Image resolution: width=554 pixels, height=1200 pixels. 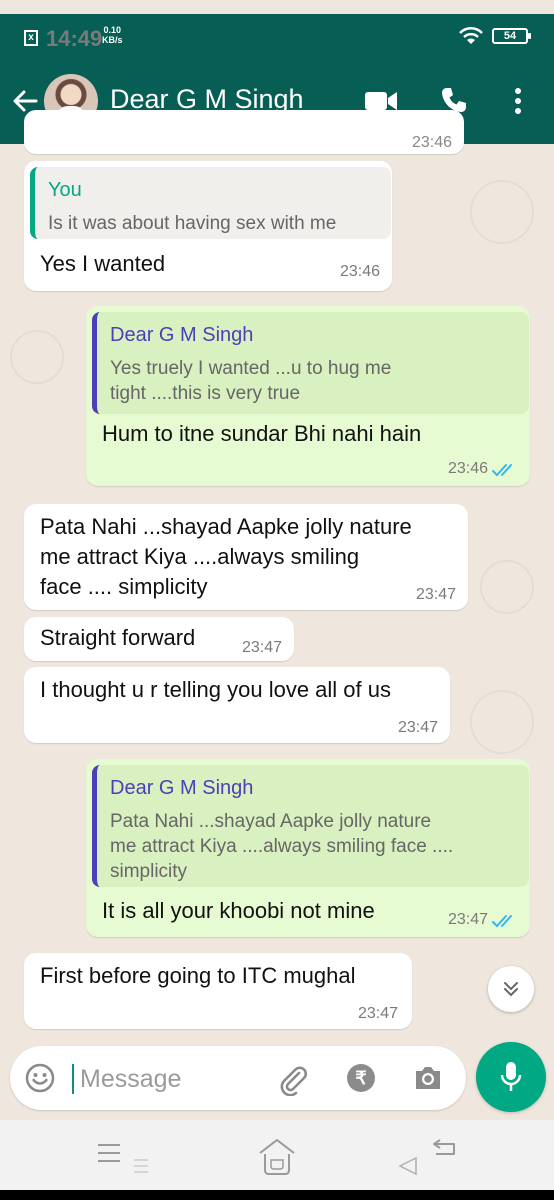 I want to click on rupee-icon: ₹, so click(x=361, y=1078).